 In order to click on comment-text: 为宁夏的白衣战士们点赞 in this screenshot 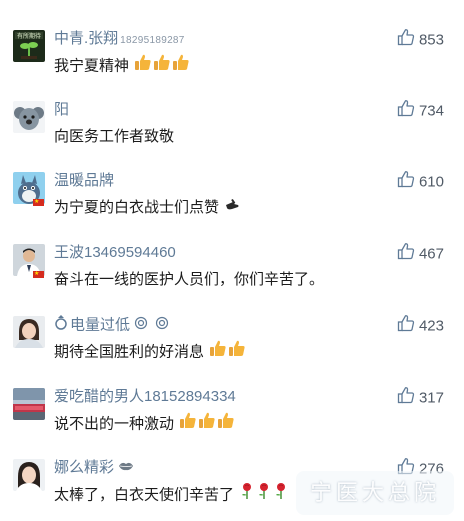, I will do `click(147, 208)`.